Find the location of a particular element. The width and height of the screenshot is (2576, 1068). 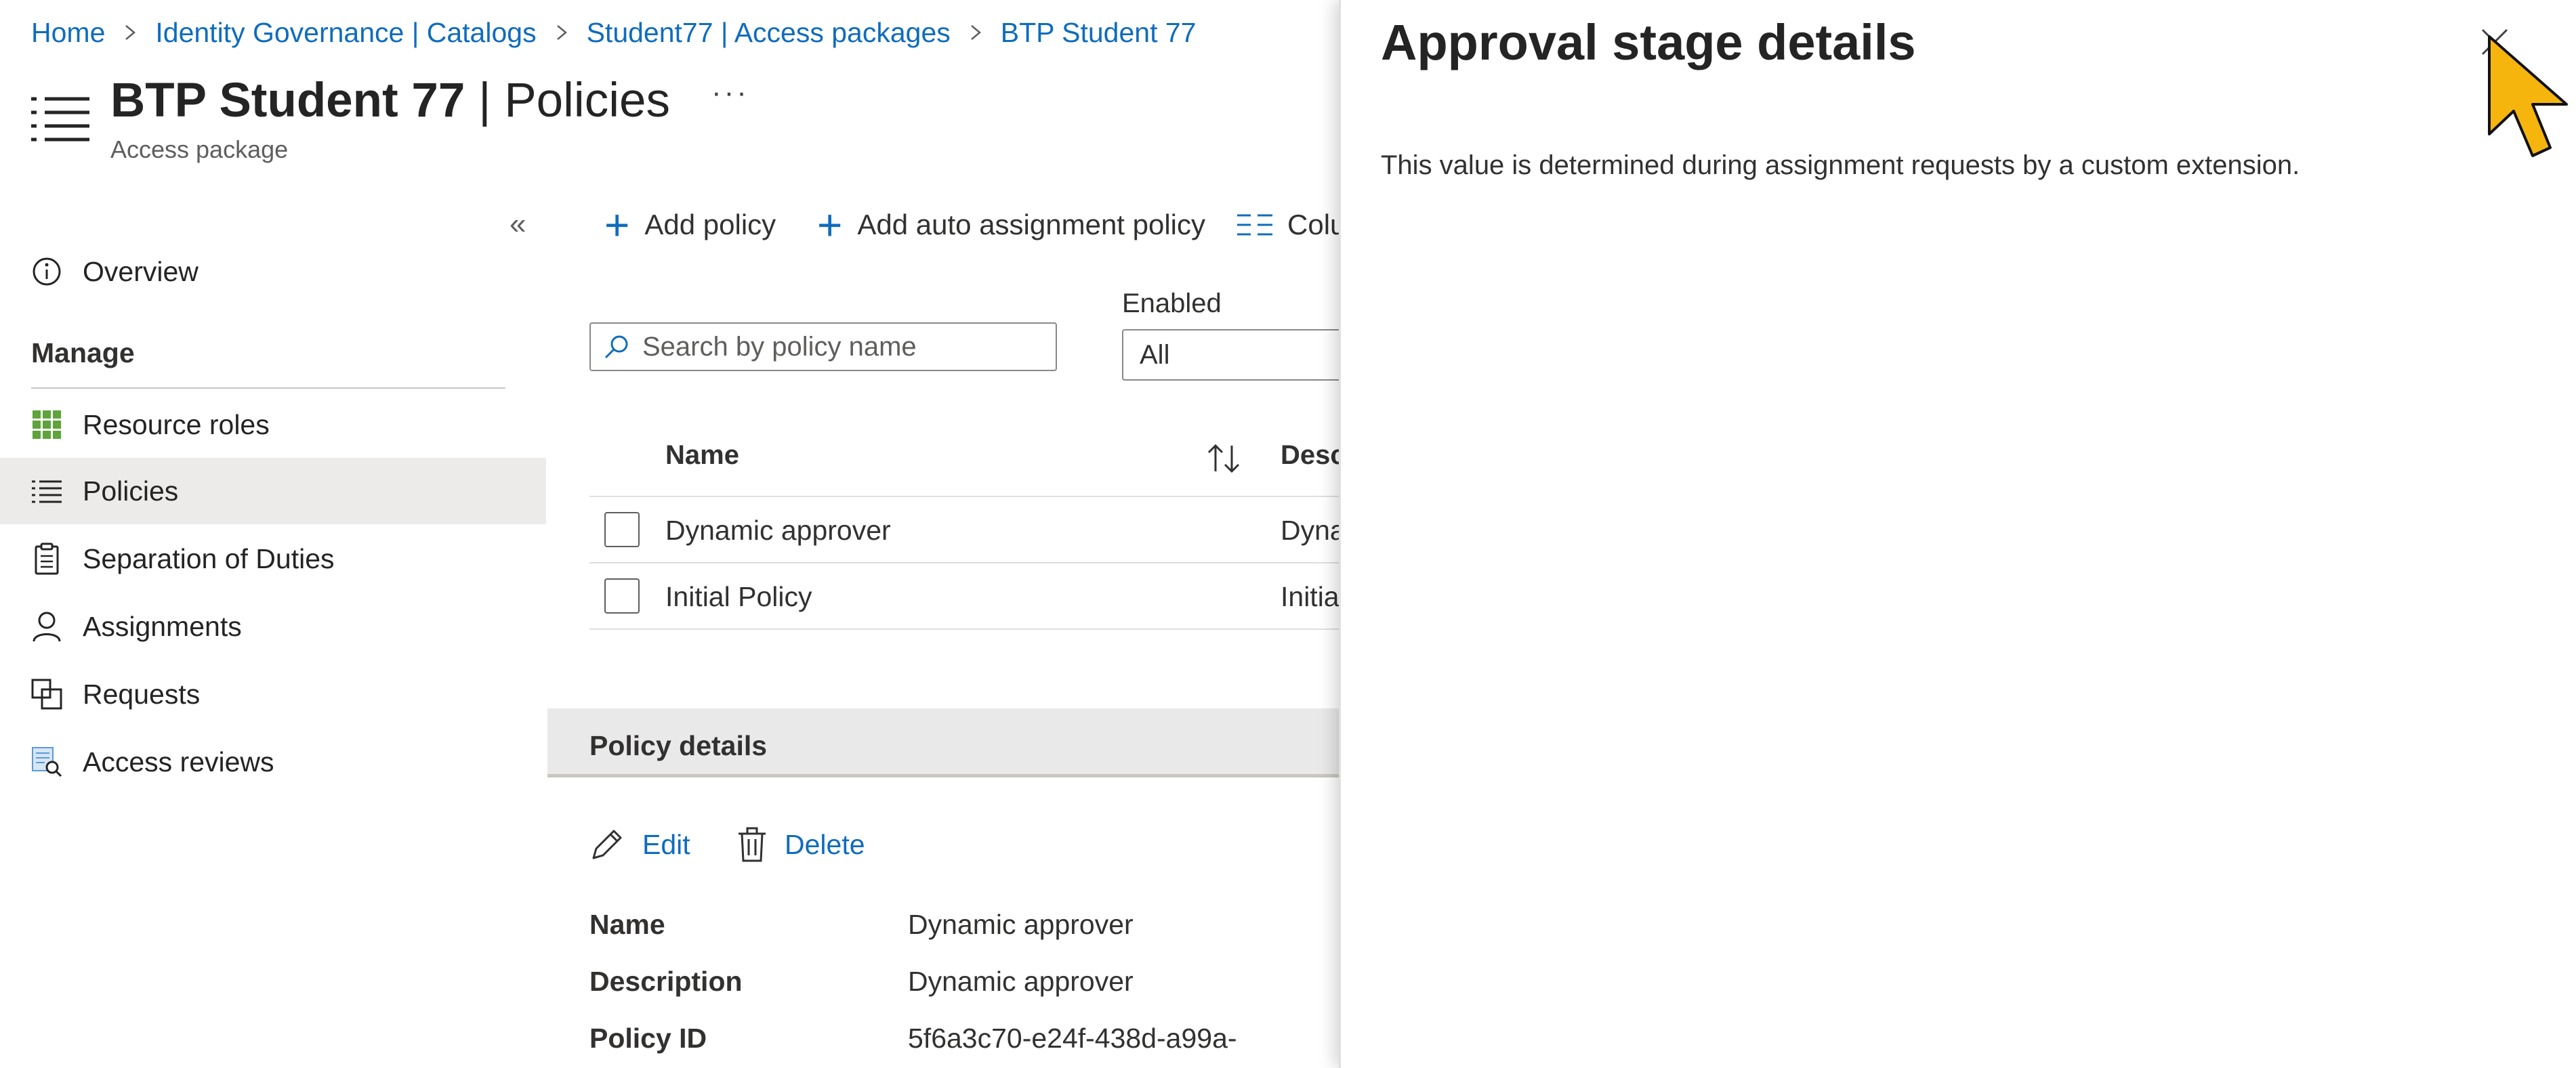

toolbar-label: Colu is located at coordinates (1316, 224).